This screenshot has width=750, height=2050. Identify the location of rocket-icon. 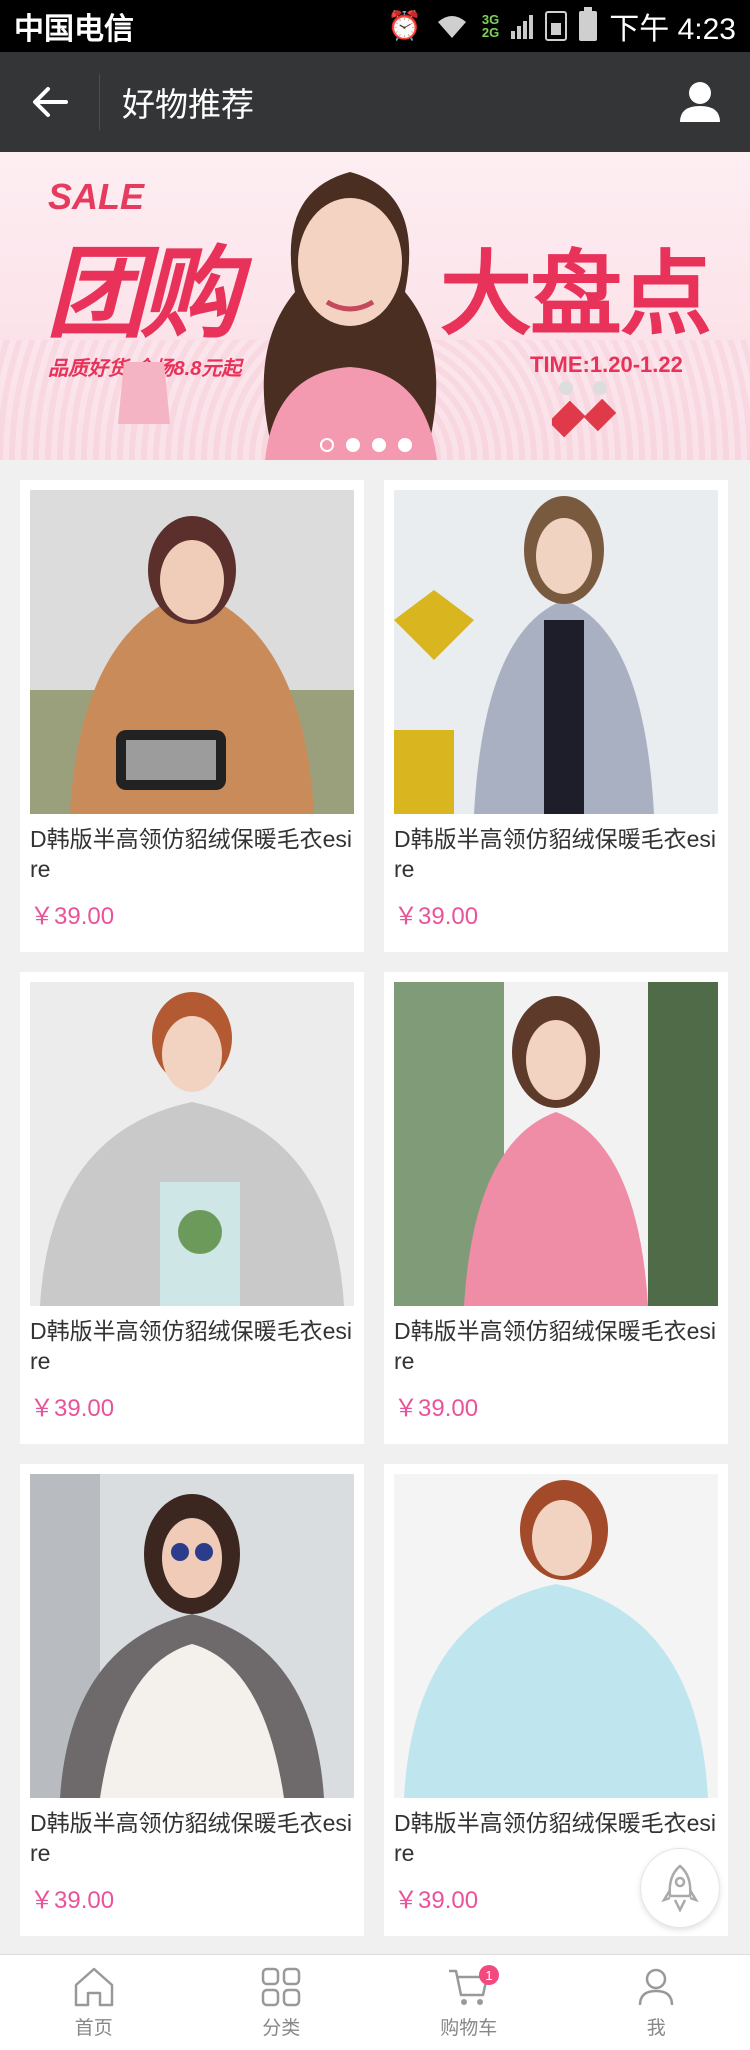
(680, 1888).